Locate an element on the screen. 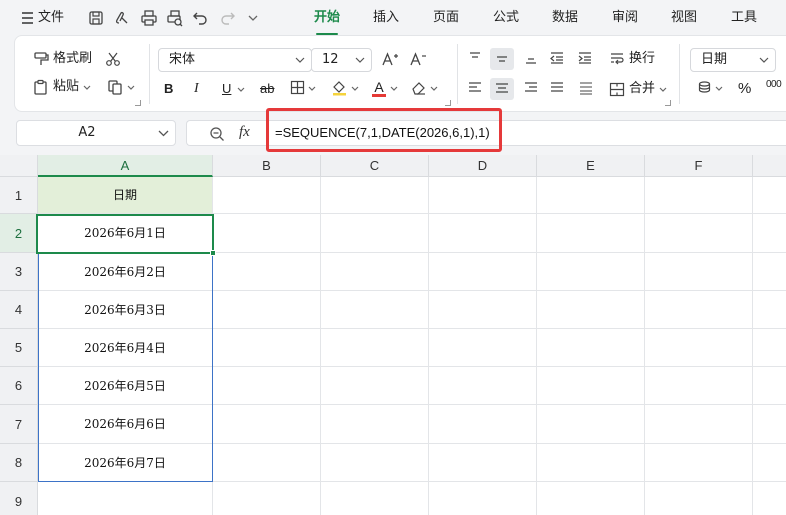  zoom-out-icon is located at coordinates (217, 134).